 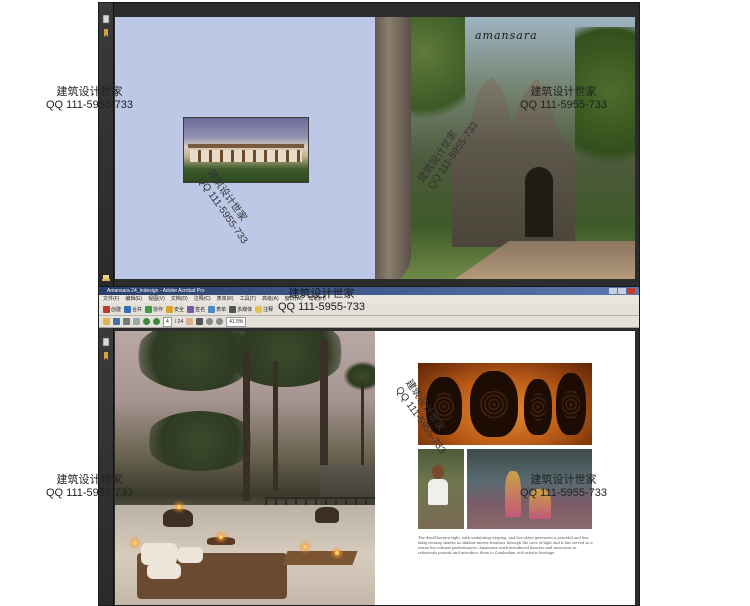 I want to click on save-icon, so click(x=116, y=321).